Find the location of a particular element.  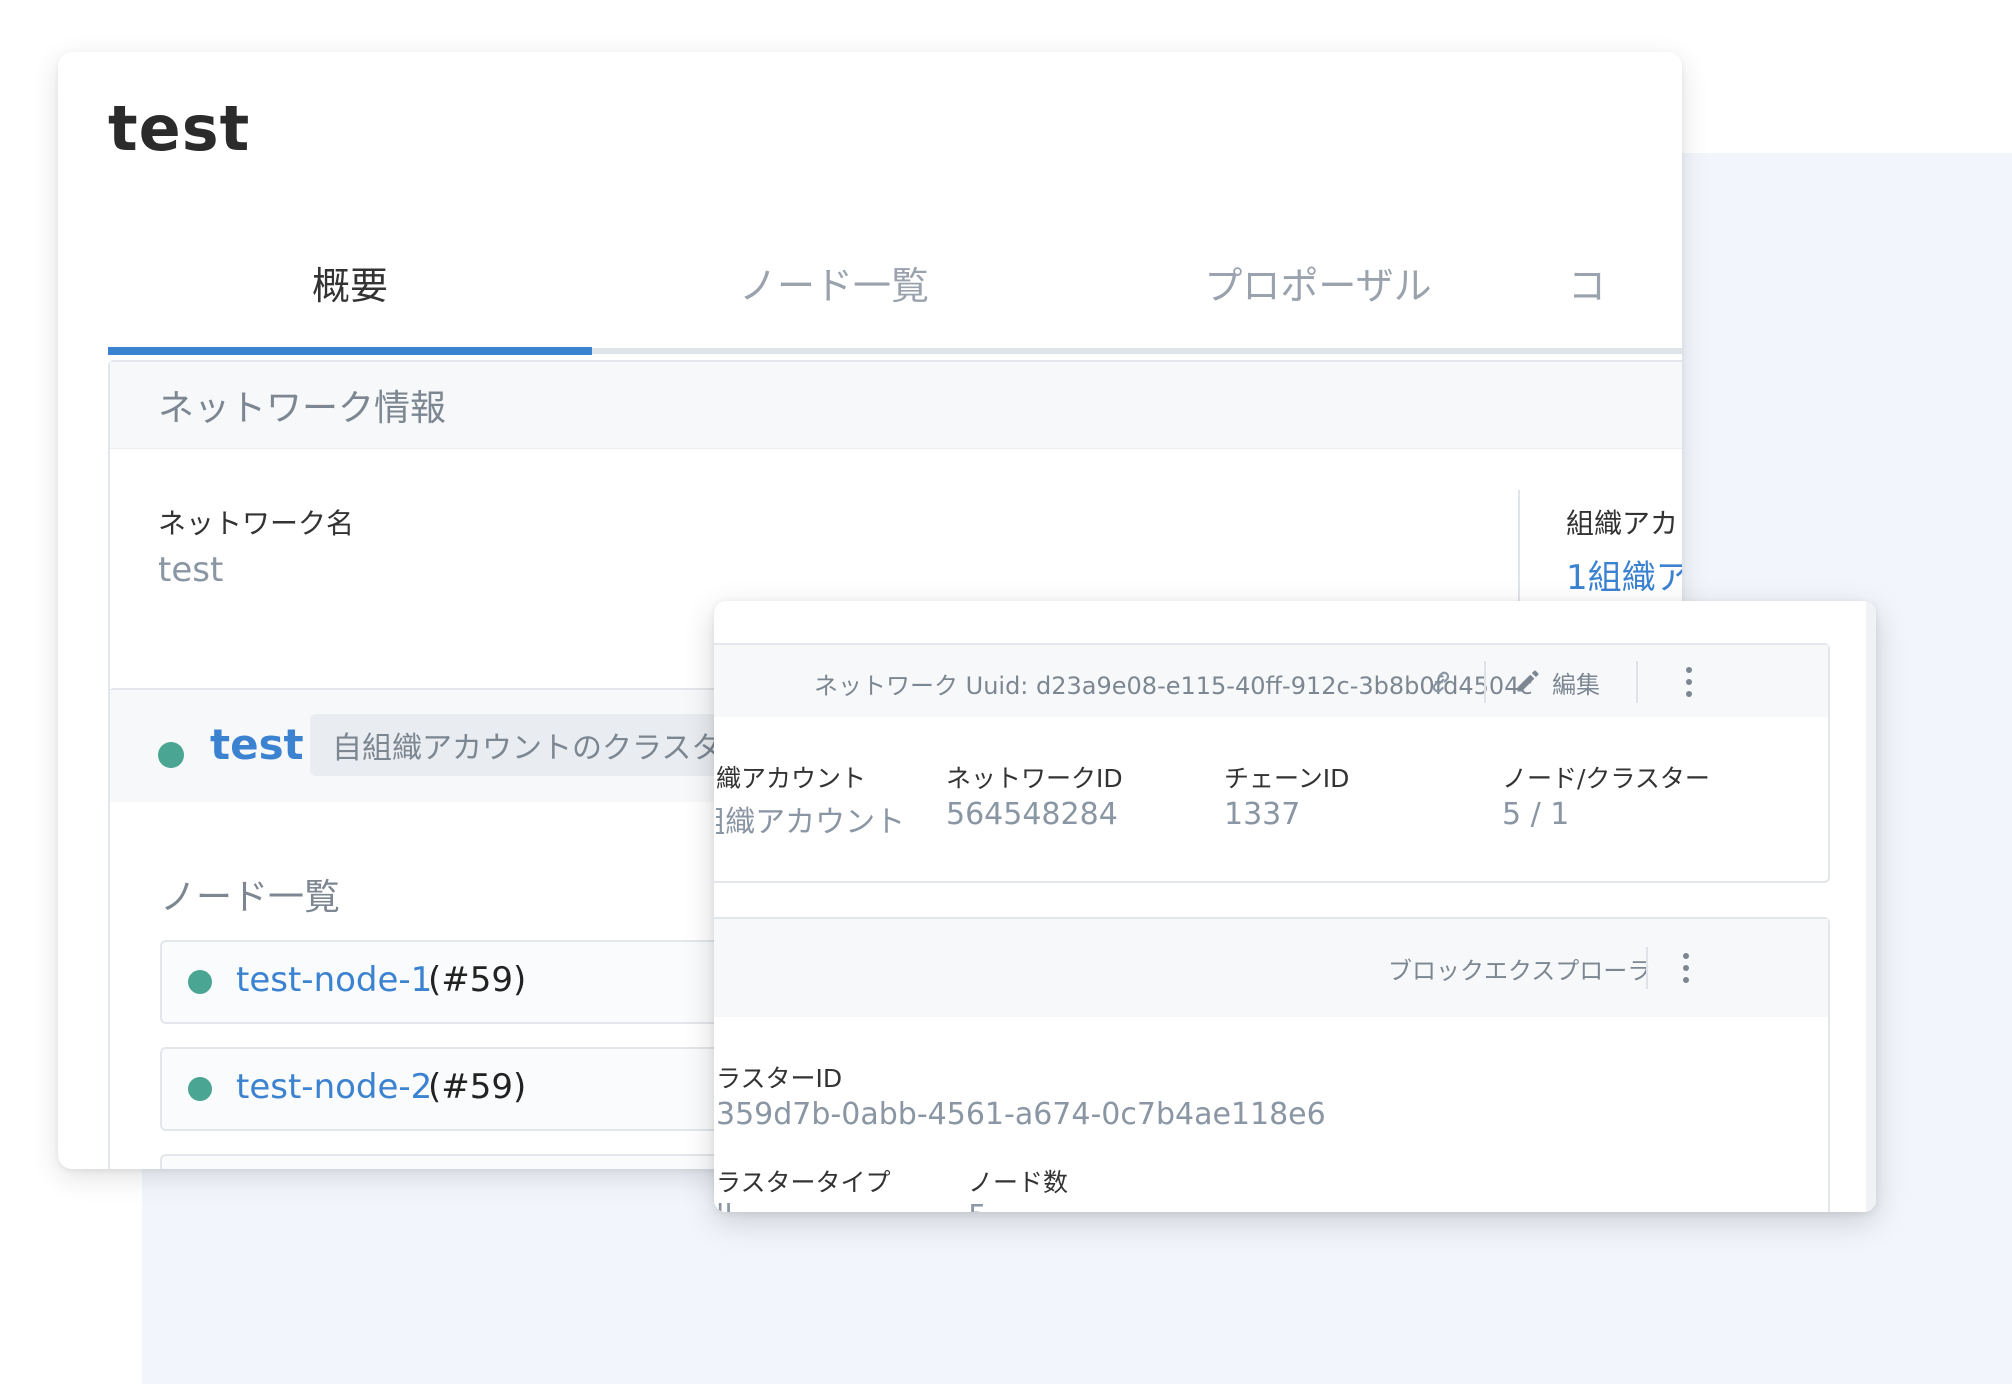

org-account-label: 組織アカ is located at coordinates (1622, 523).